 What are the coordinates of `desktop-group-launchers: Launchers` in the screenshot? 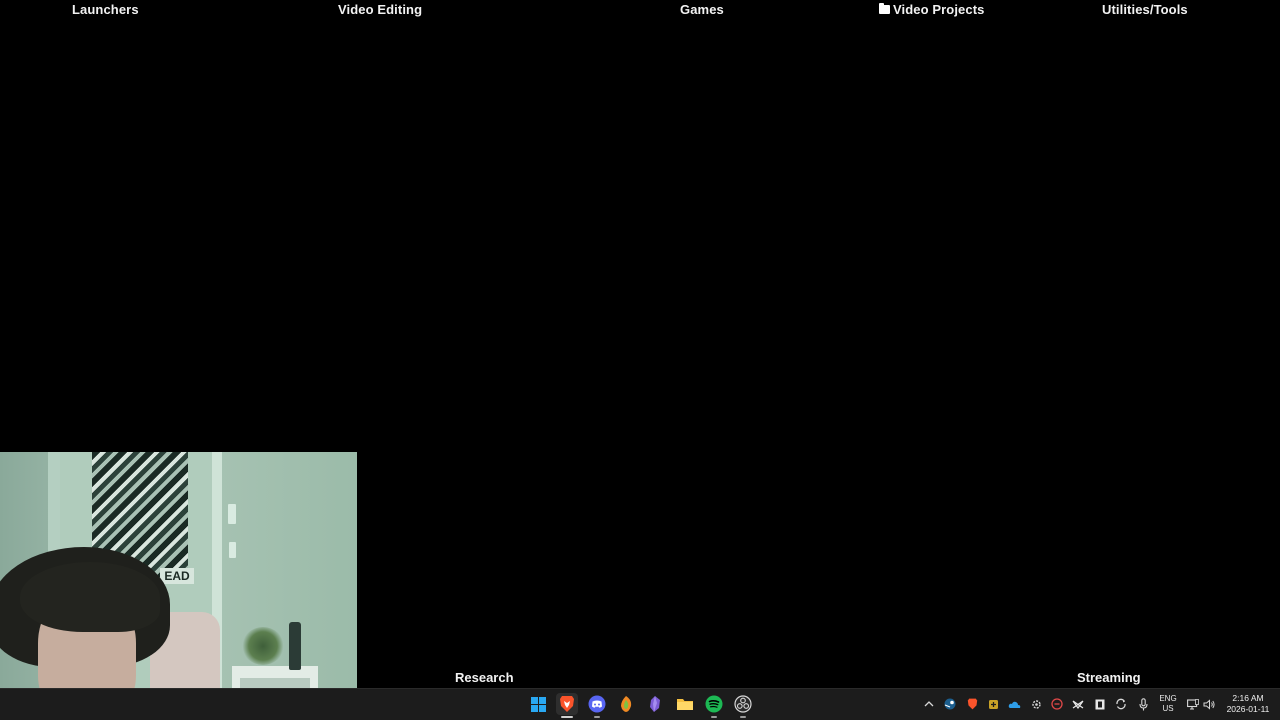 It's located at (105, 9).